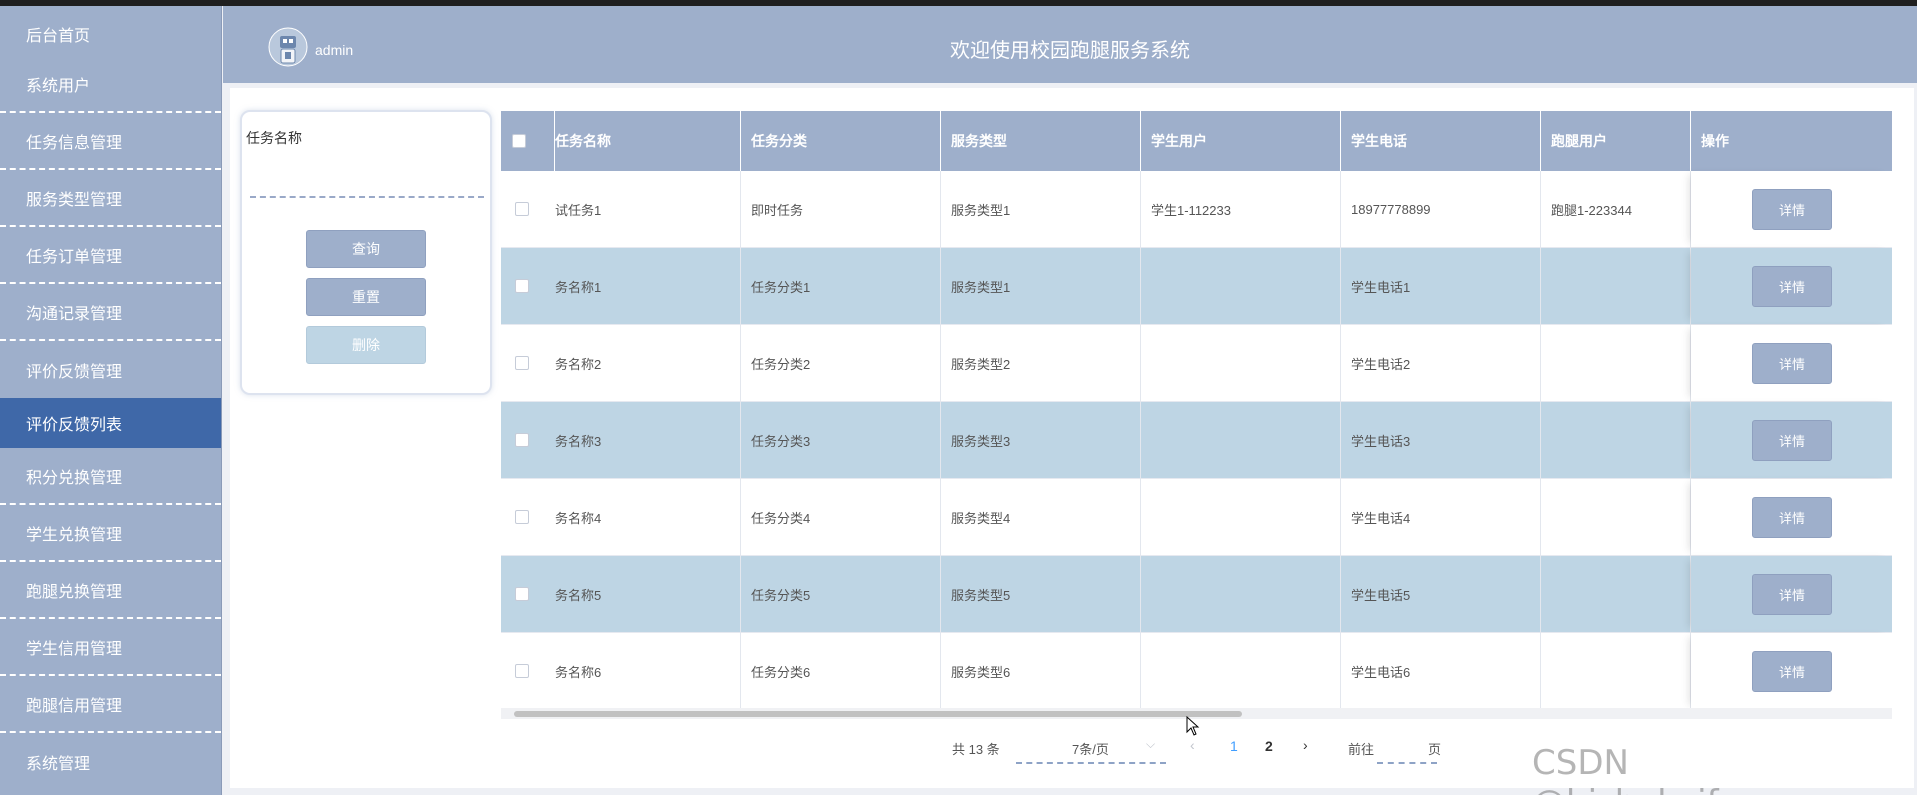 This screenshot has height=795, width=1917. I want to click on scrollbar-thumb, so click(878, 714).